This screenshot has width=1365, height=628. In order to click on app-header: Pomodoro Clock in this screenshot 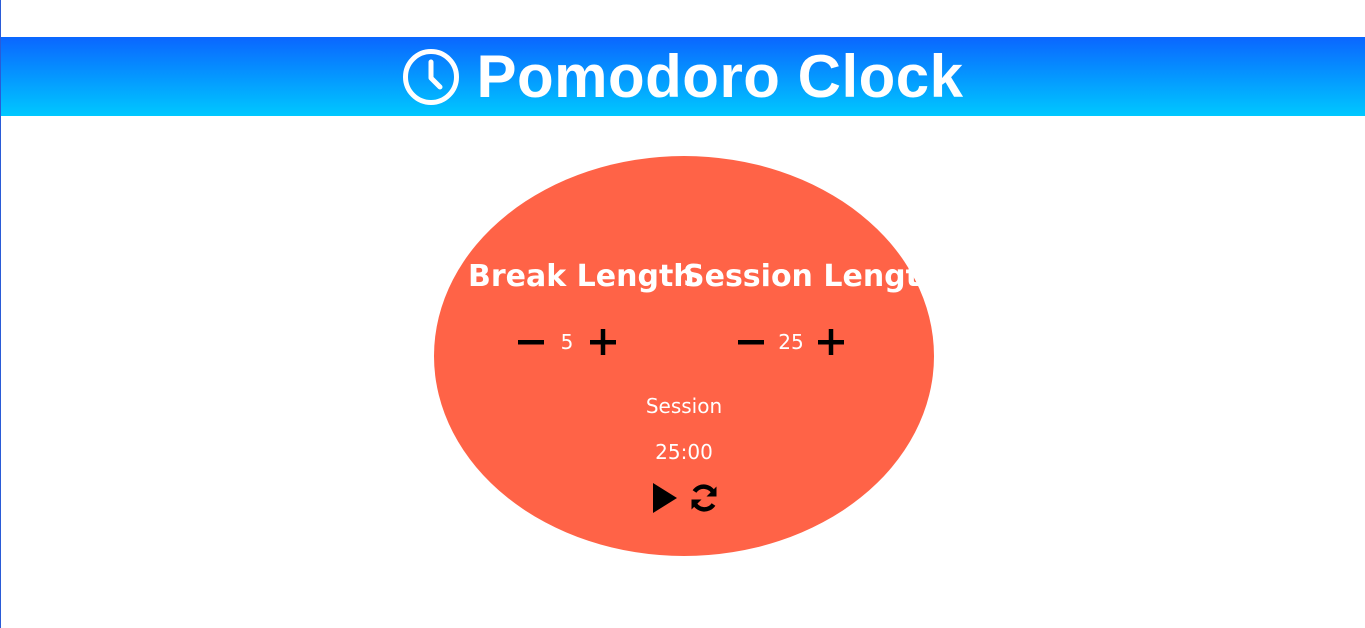, I will do `click(683, 76)`.